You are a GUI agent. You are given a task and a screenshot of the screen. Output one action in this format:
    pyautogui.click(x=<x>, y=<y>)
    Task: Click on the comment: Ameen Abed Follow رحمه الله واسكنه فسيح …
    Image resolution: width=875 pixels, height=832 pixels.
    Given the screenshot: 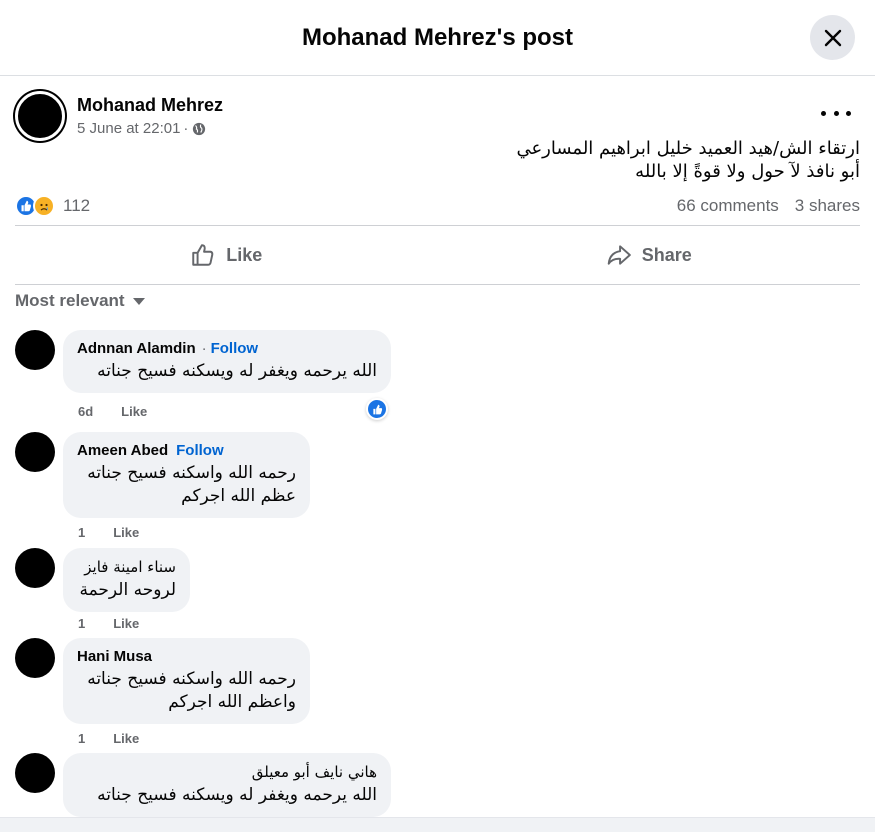 What is the action you would take?
    pyautogui.click(x=162, y=475)
    